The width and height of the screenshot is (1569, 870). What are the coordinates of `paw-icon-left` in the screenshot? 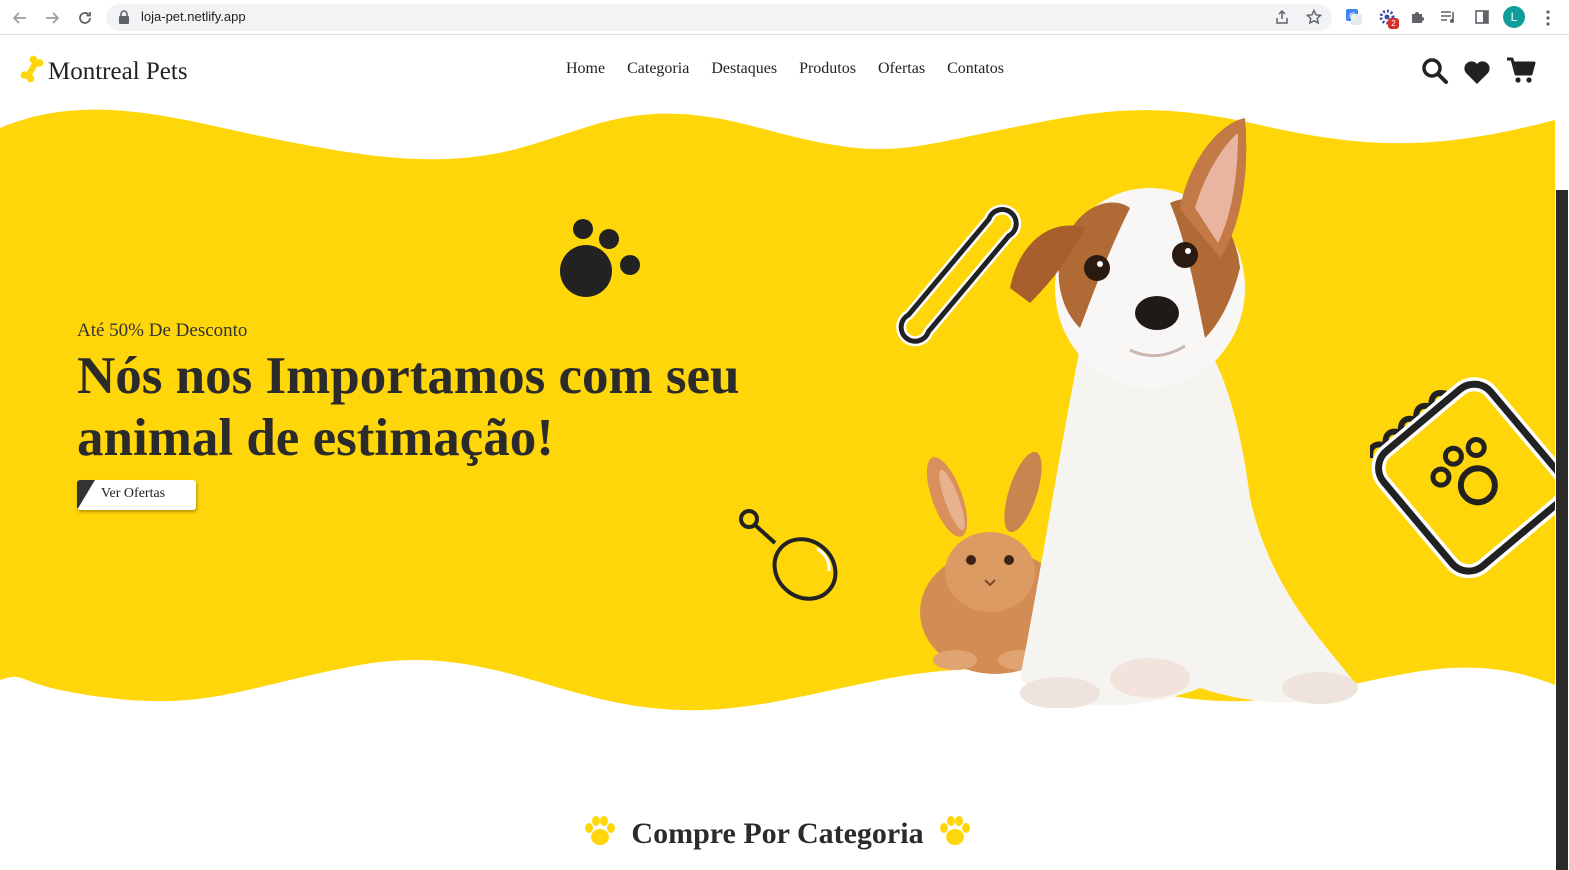 It's located at (600, 833).